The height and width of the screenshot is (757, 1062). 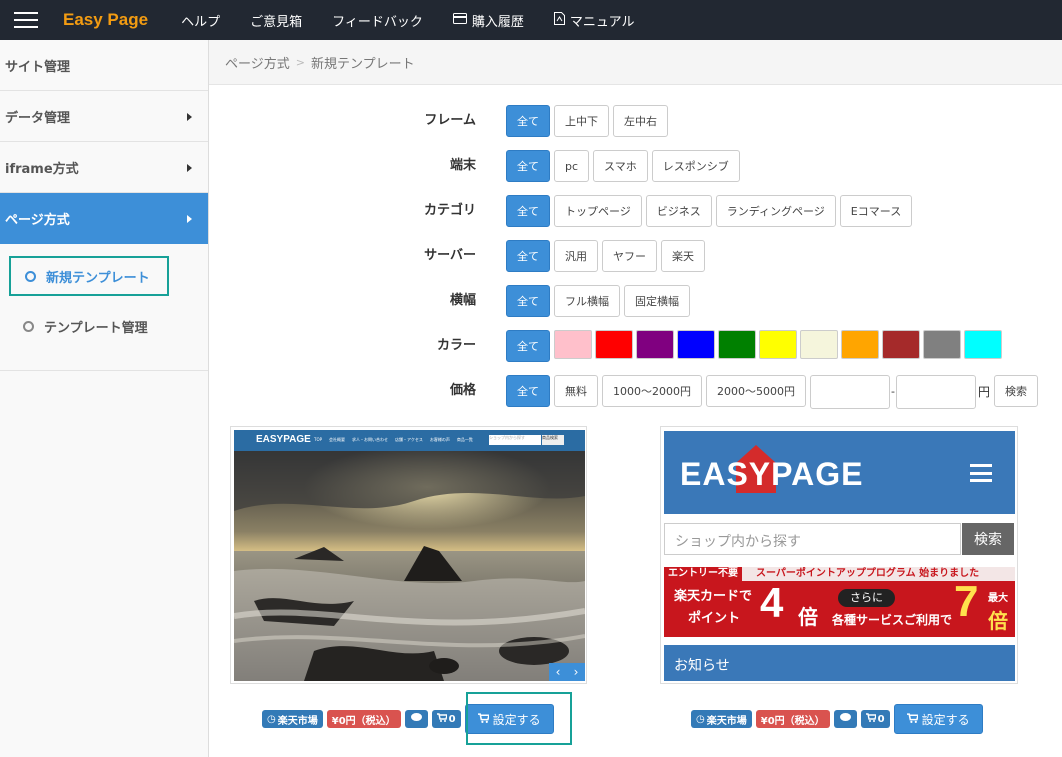 What do you see at coordinates (257, 62) in the screenshot?
I see `breadcrumb-parent: ページ方式` at bounding box center [257, 62].